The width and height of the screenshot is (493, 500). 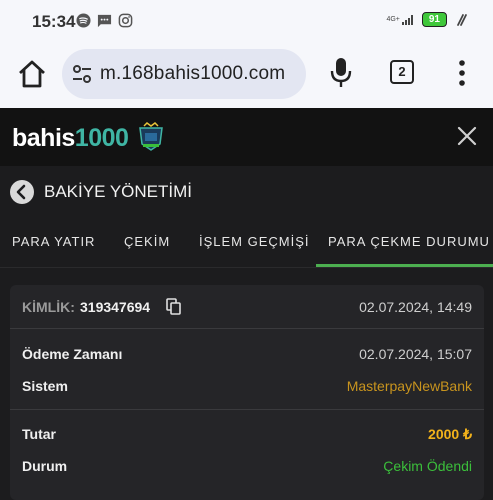 What do you see at coordinates (341, 73) in the screenshot?
I see `microphone-icon` at bounding box center [341, 73].